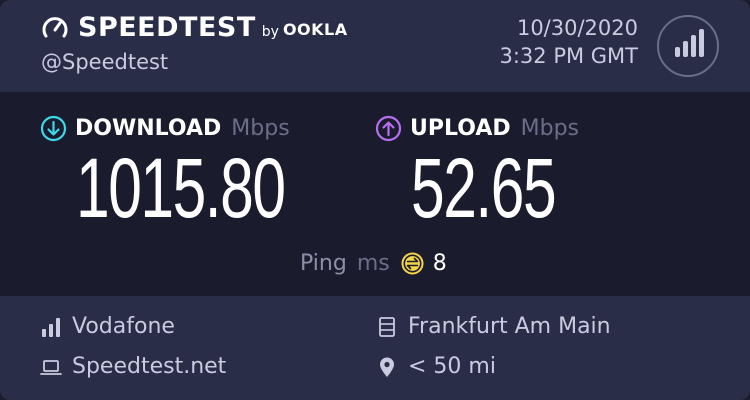 The width and height of the screenshot is (750, 400). I want to click on server-icon, so click(387, 326).